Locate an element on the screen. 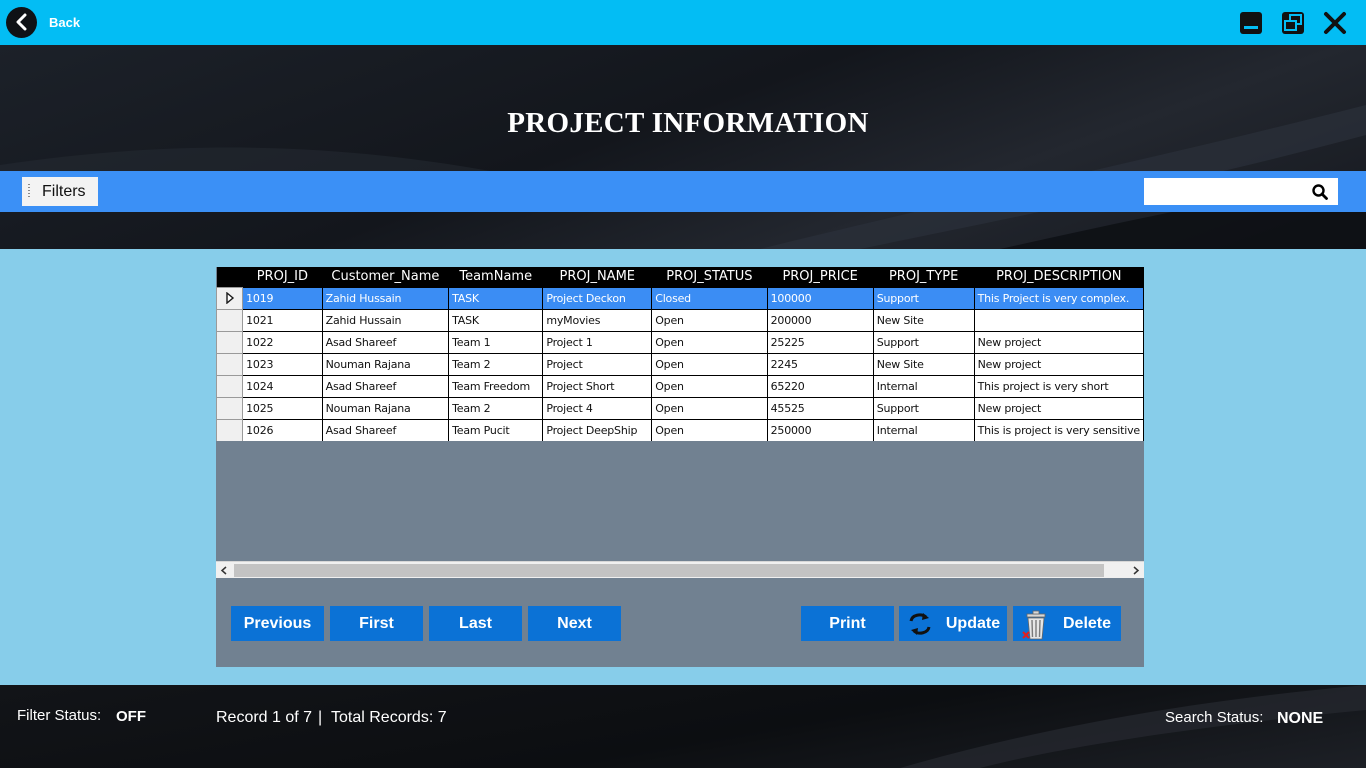 This screenshot has width=1366, height=768. grid-cell: Project DeepShip is located at coordinates (597, 429).